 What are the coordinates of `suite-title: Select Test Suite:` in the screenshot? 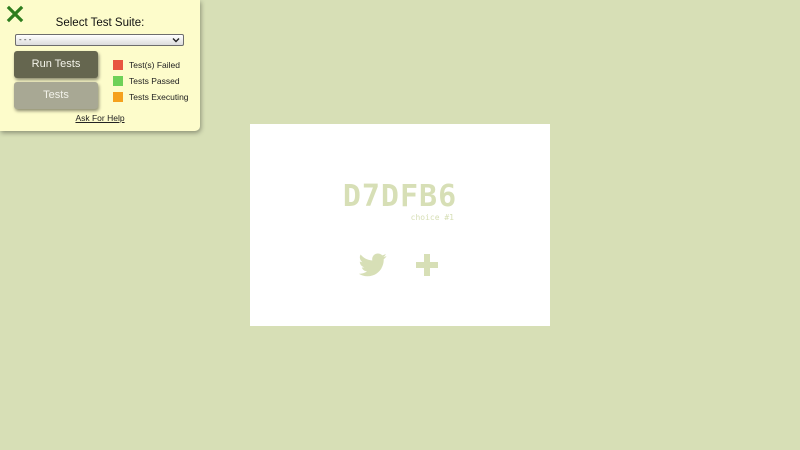 It's located at (100, 23).